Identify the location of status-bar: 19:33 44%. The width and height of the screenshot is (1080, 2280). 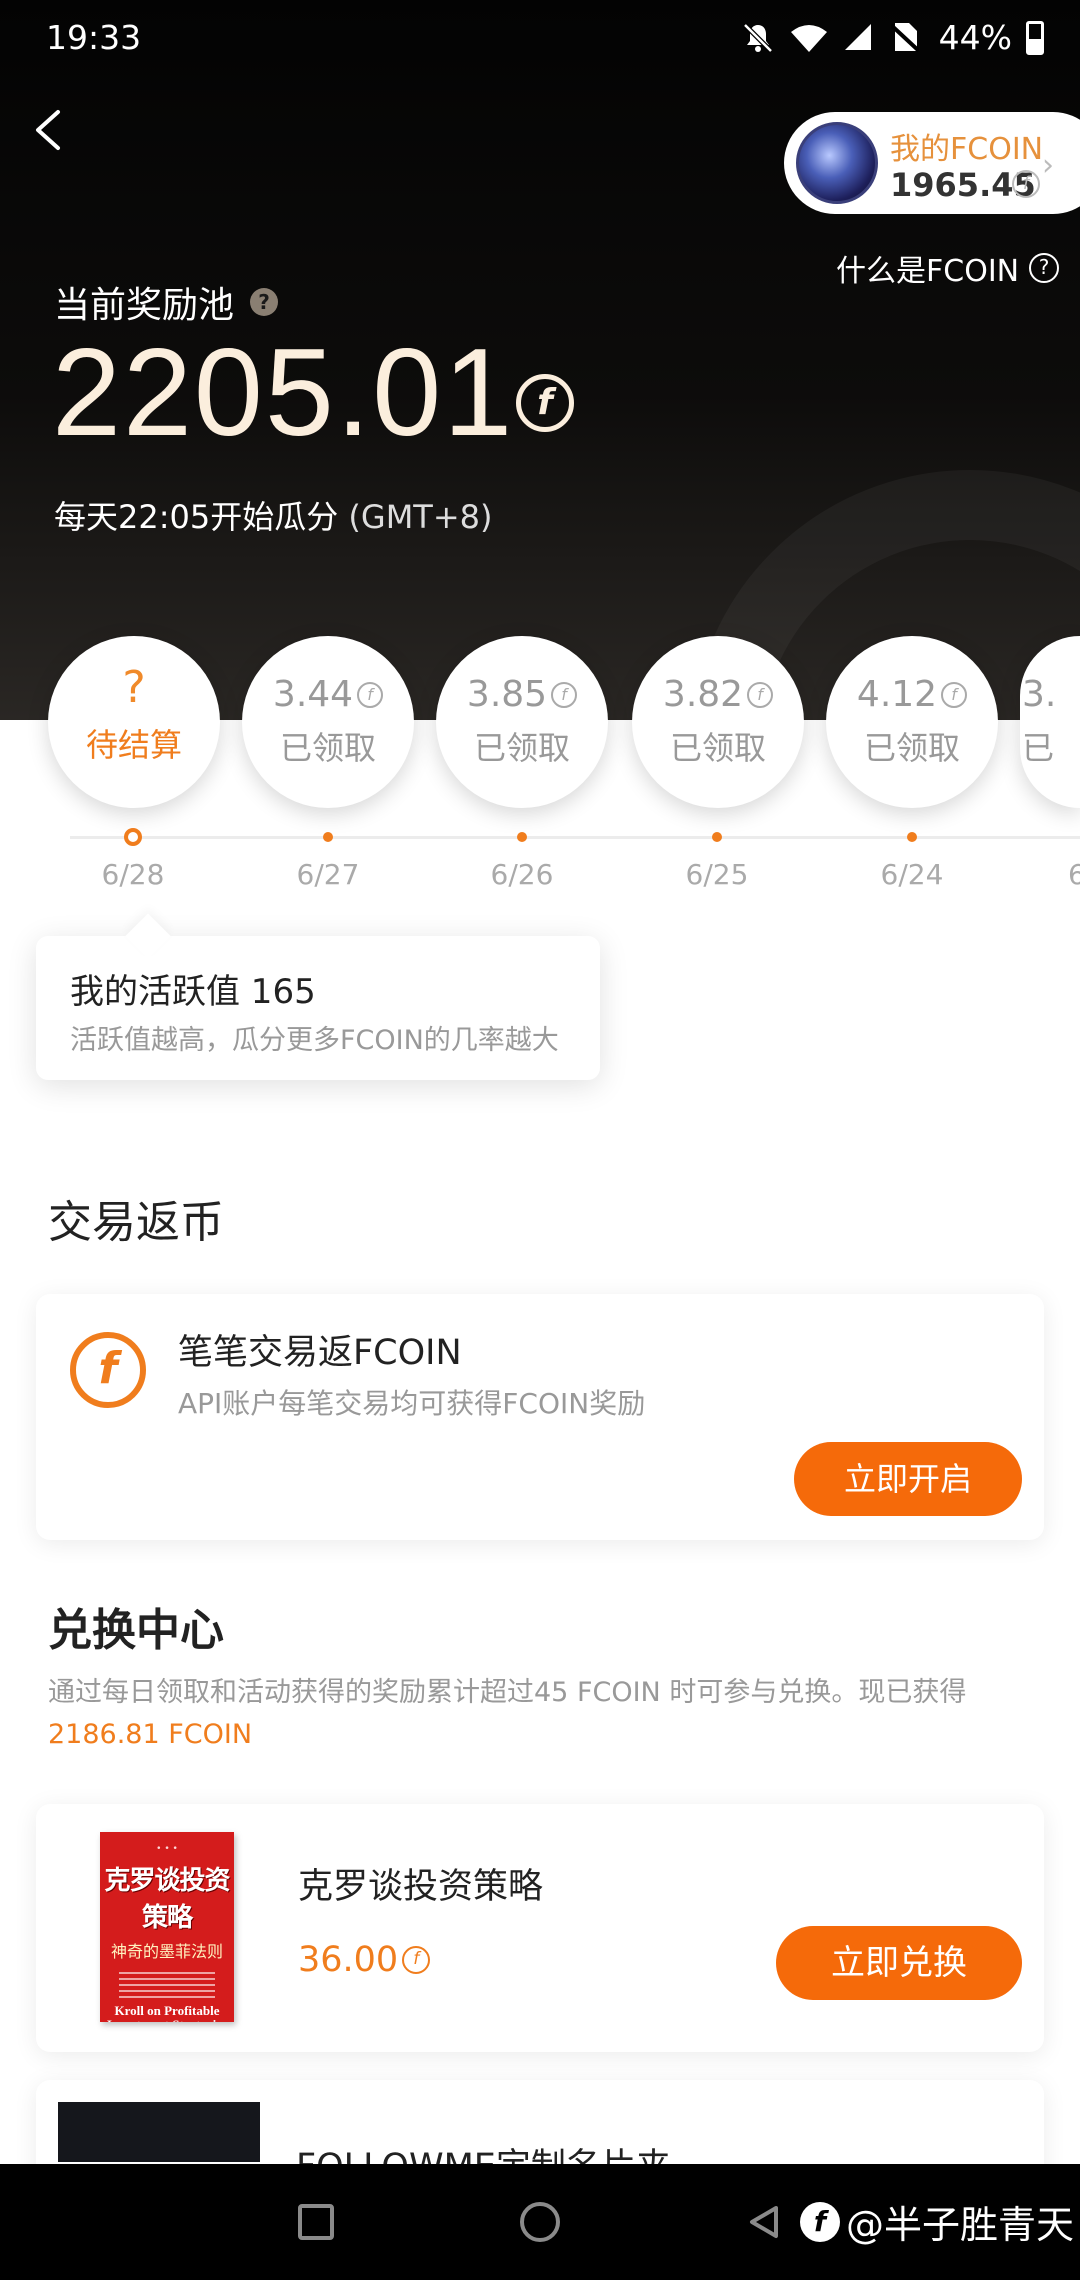
(540, 38).